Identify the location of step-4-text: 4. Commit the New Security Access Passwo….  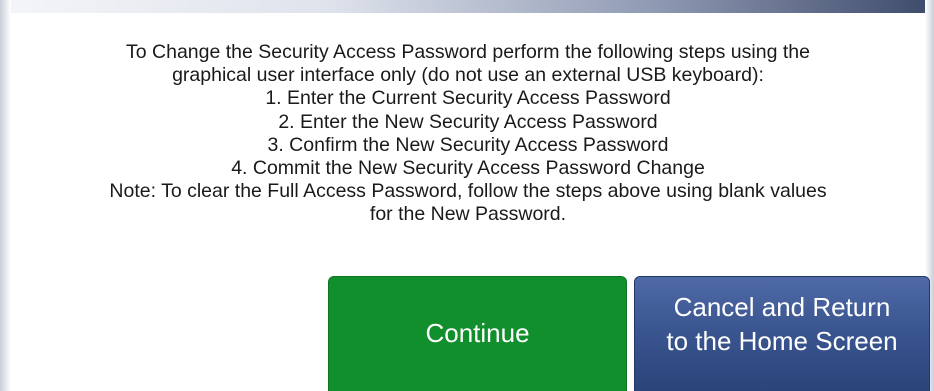
(468, 168).